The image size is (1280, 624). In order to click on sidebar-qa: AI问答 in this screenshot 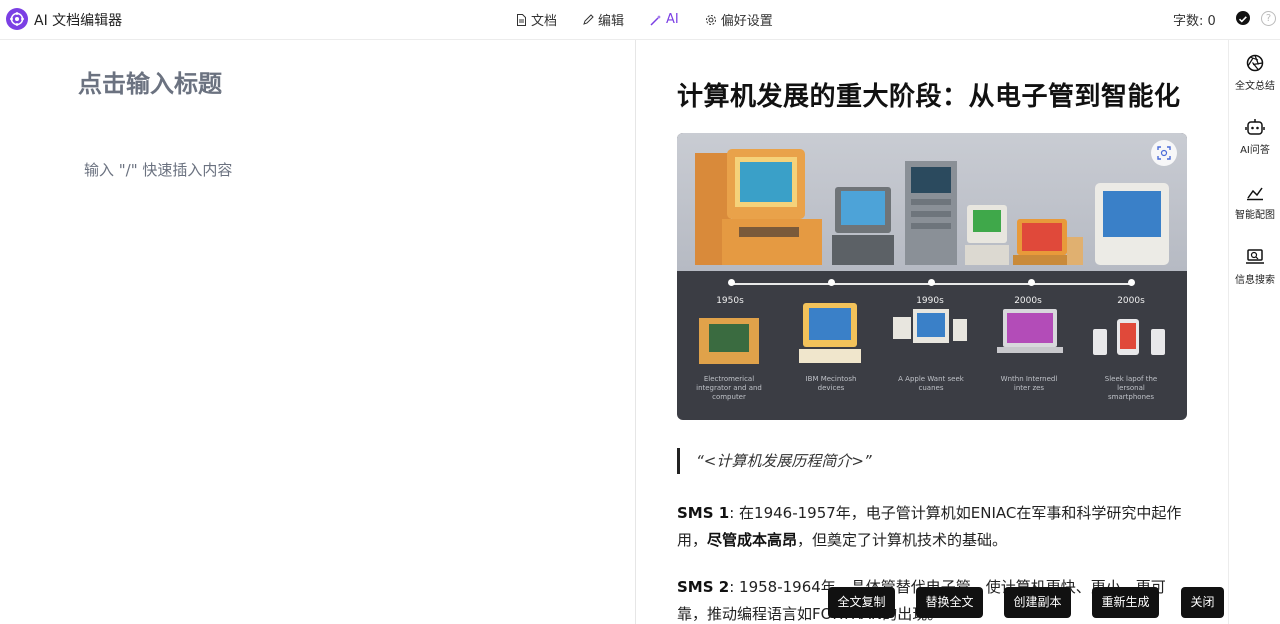, I will do `click(1252, 137)`.